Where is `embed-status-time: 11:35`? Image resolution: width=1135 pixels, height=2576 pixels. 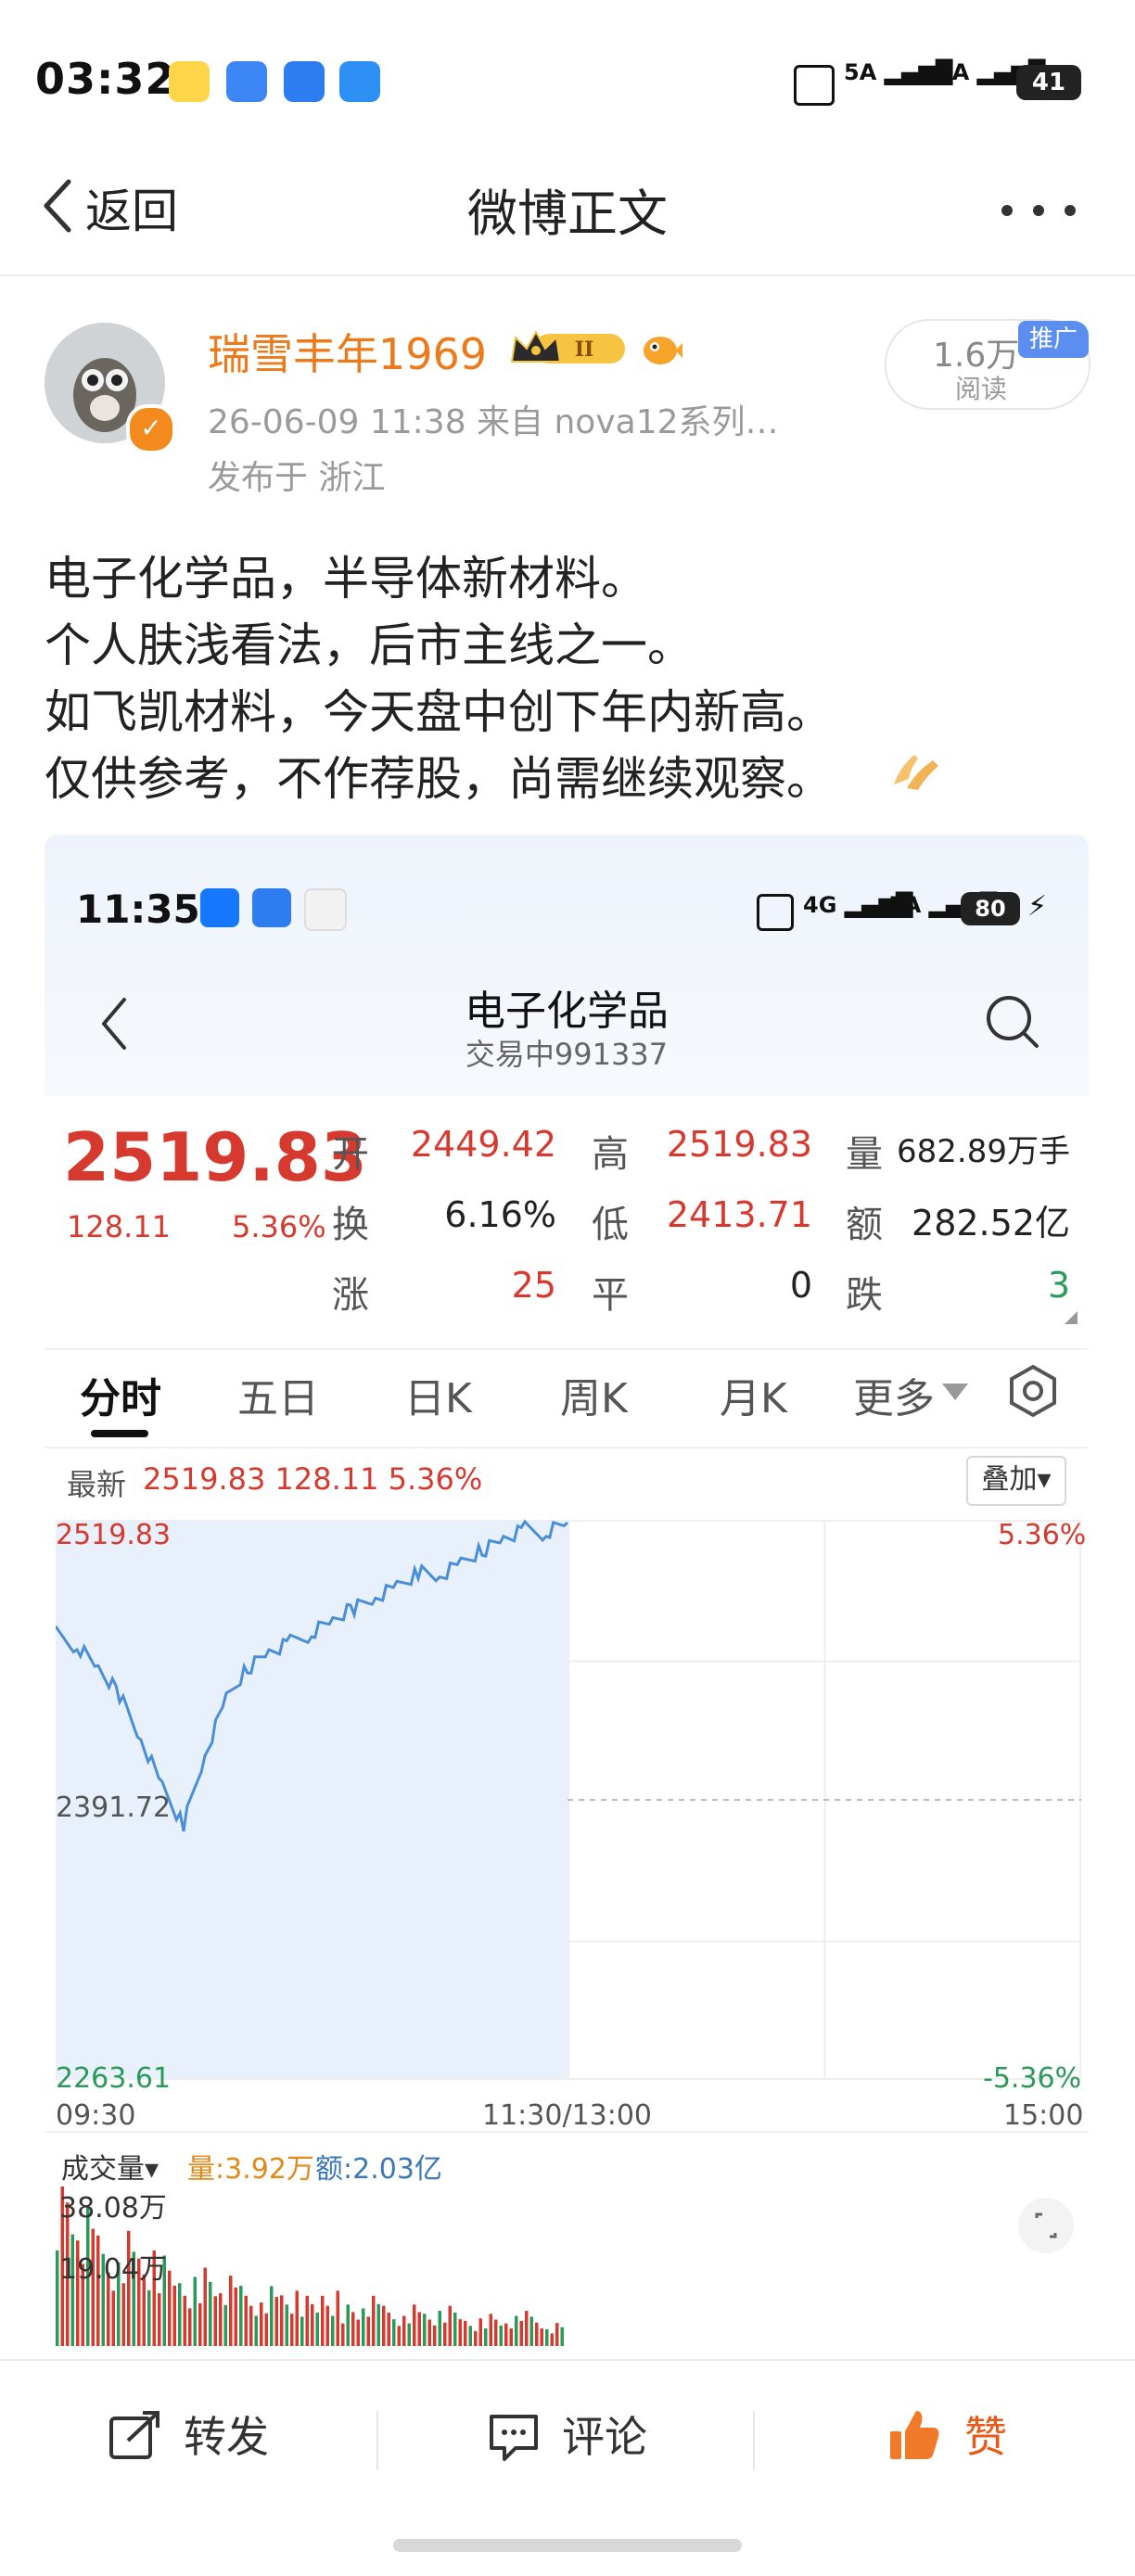
embed-status-time: 11:35 is located at coordinates (138, 909).